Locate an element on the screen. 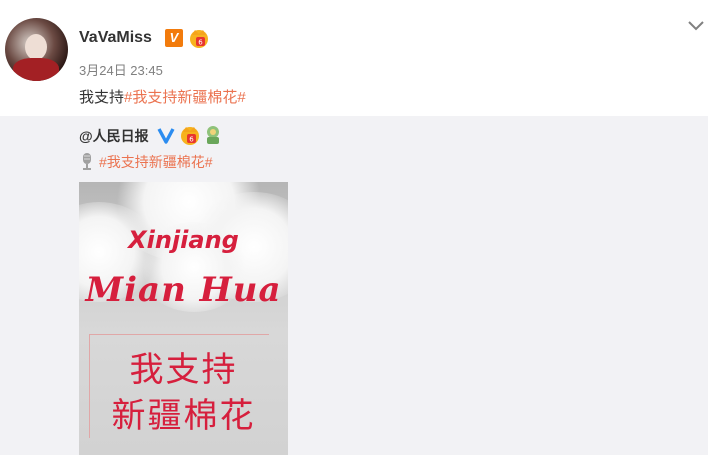 The width and height of the screenshot is (708, 455). image-cn-line2: 新疆棉花 is located at coordinates (183, 416).